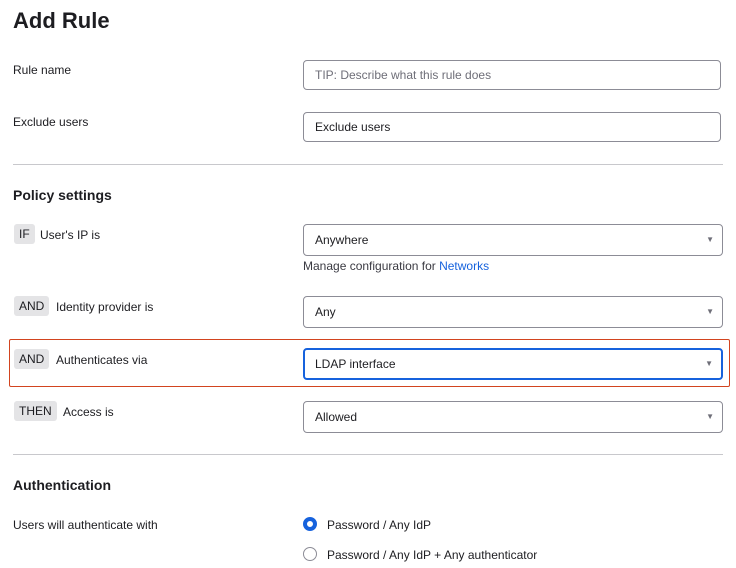 This screenshot has height=568, width=736. I want to click on idp-condition-label: Identity provider is, so click(105, 307).